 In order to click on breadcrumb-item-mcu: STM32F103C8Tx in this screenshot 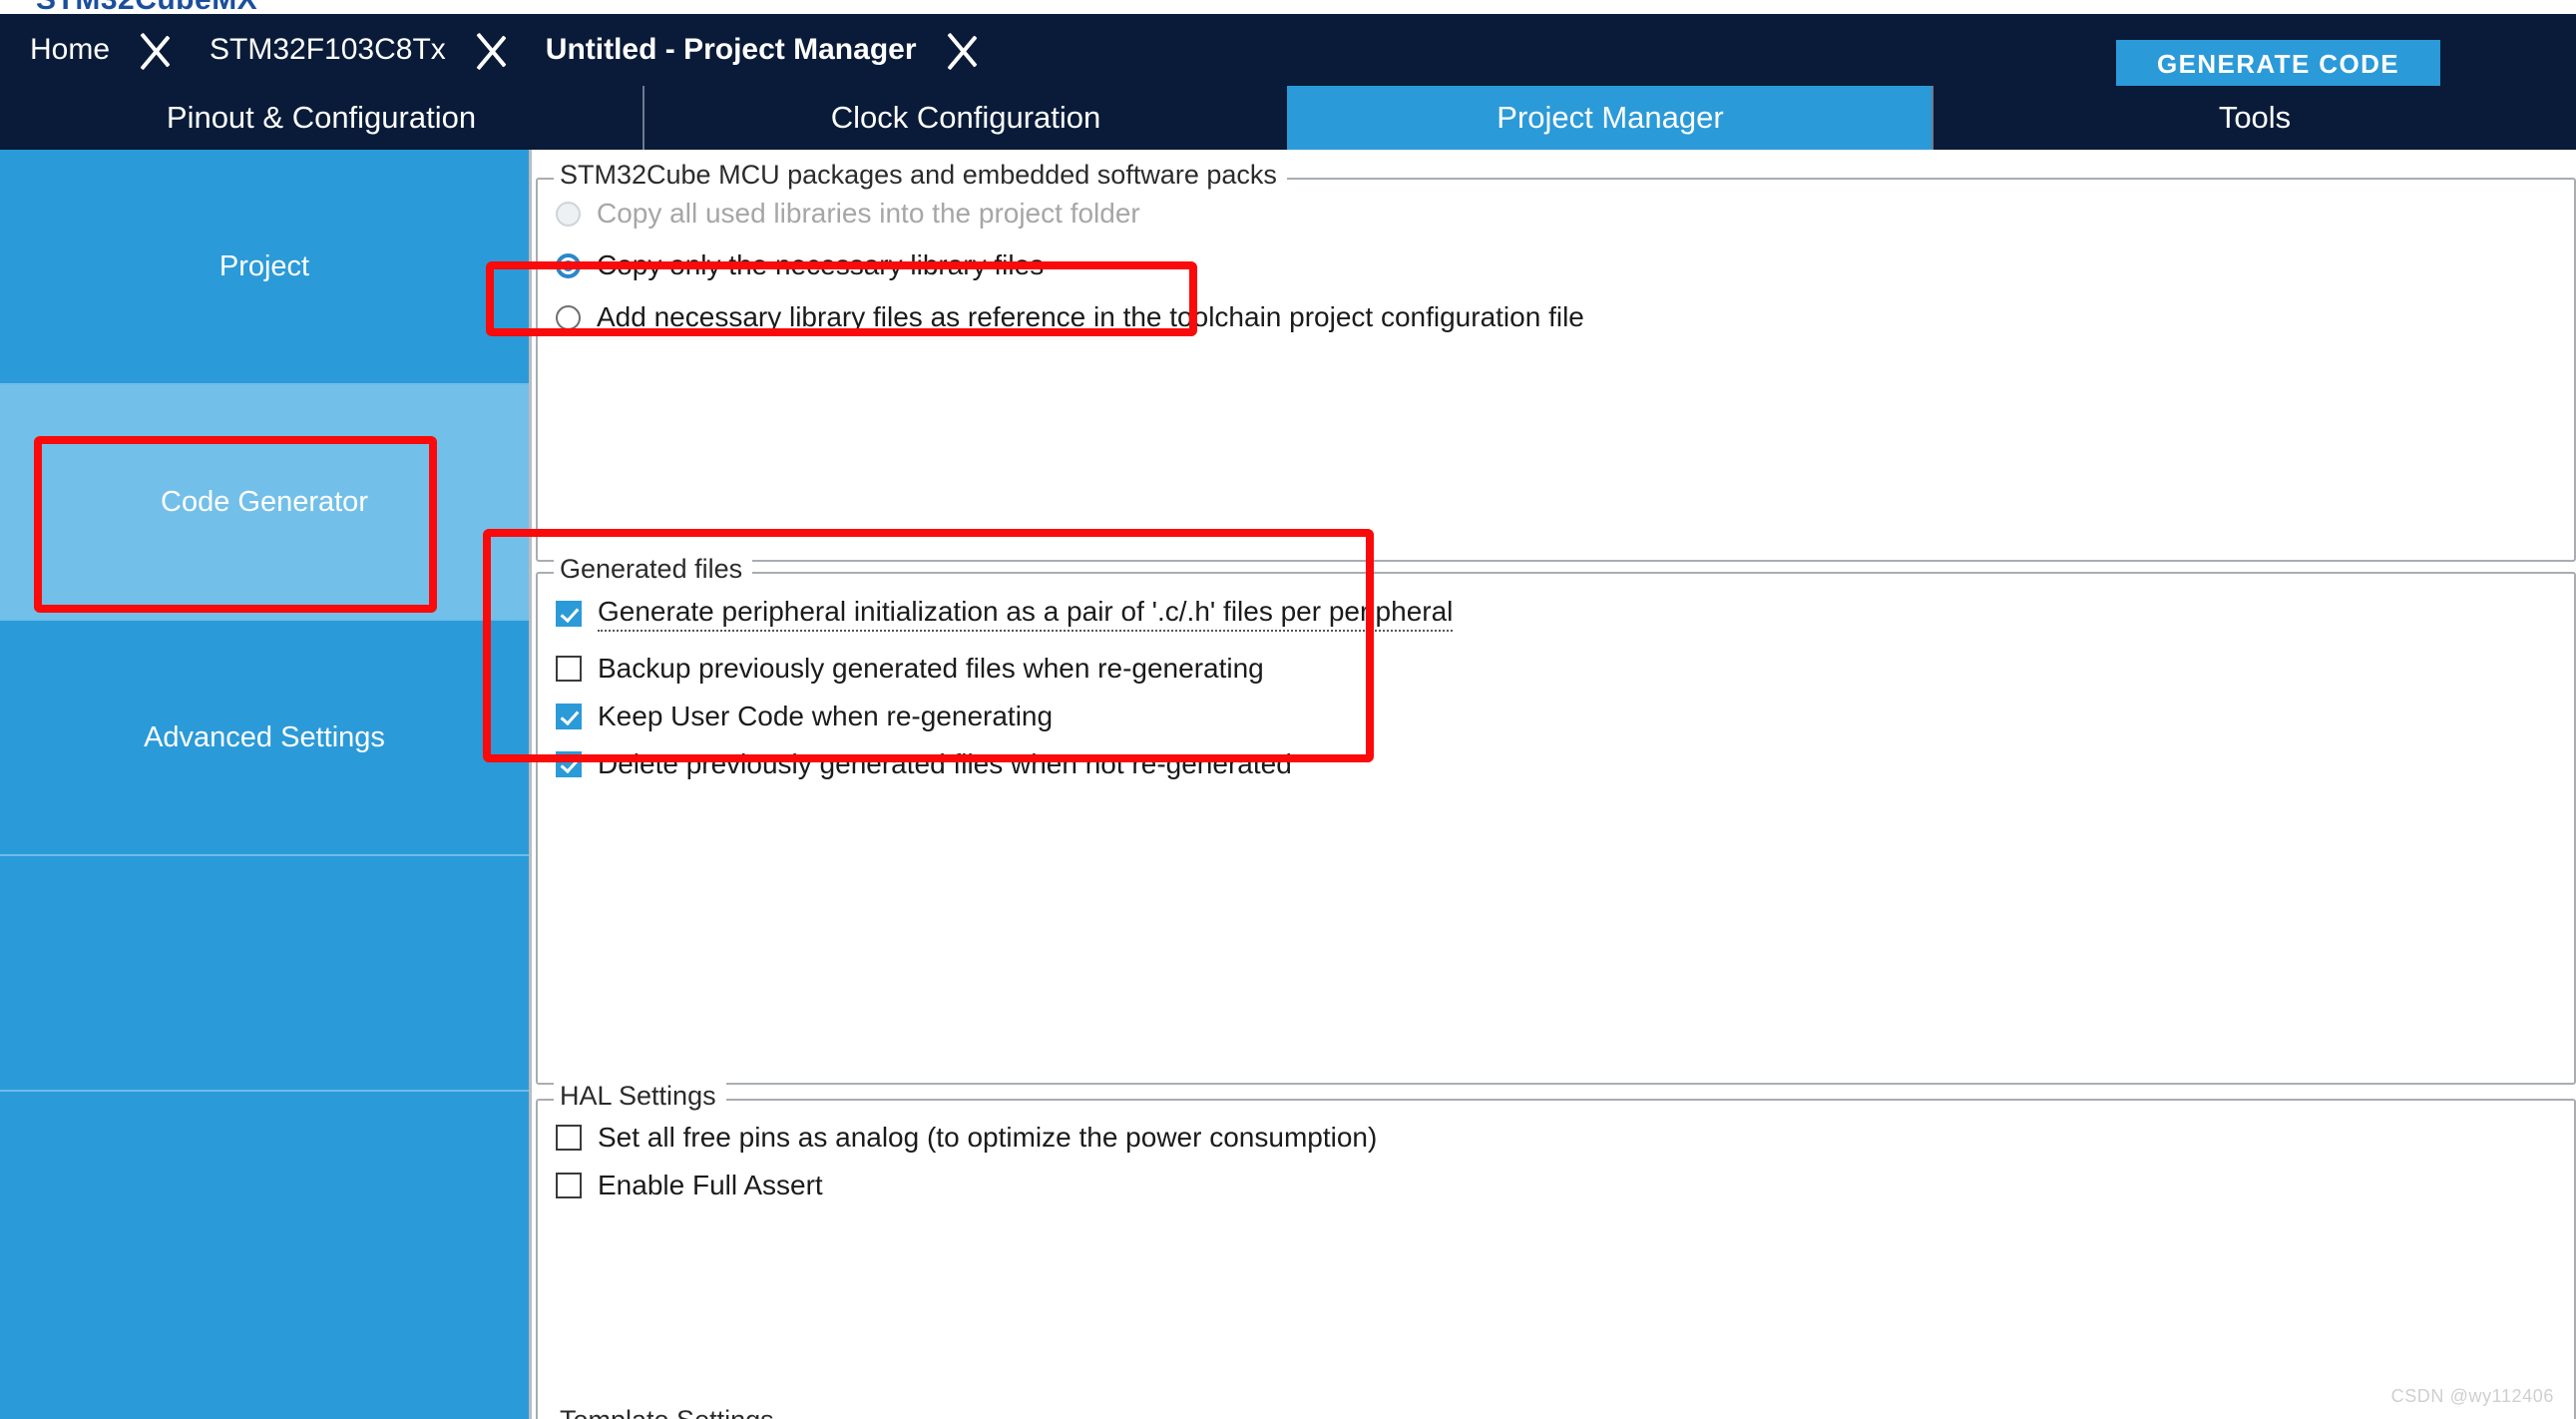, I will do `click(326, 50)`.